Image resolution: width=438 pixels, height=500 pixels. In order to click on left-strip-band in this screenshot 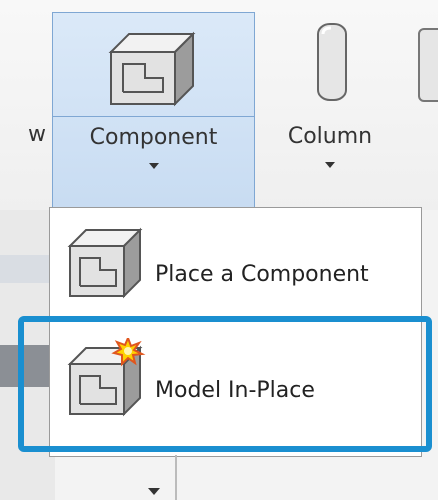, I will do `click(27, 269)`.